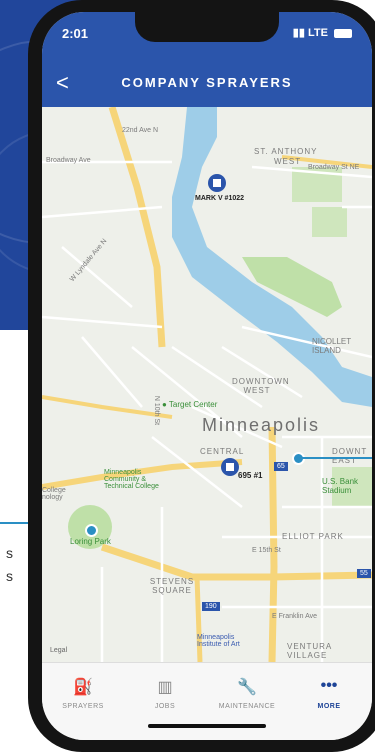  Describe the element at coordinates (329, 706) in the screenshot. I see `tab-label: MORE` at that location.